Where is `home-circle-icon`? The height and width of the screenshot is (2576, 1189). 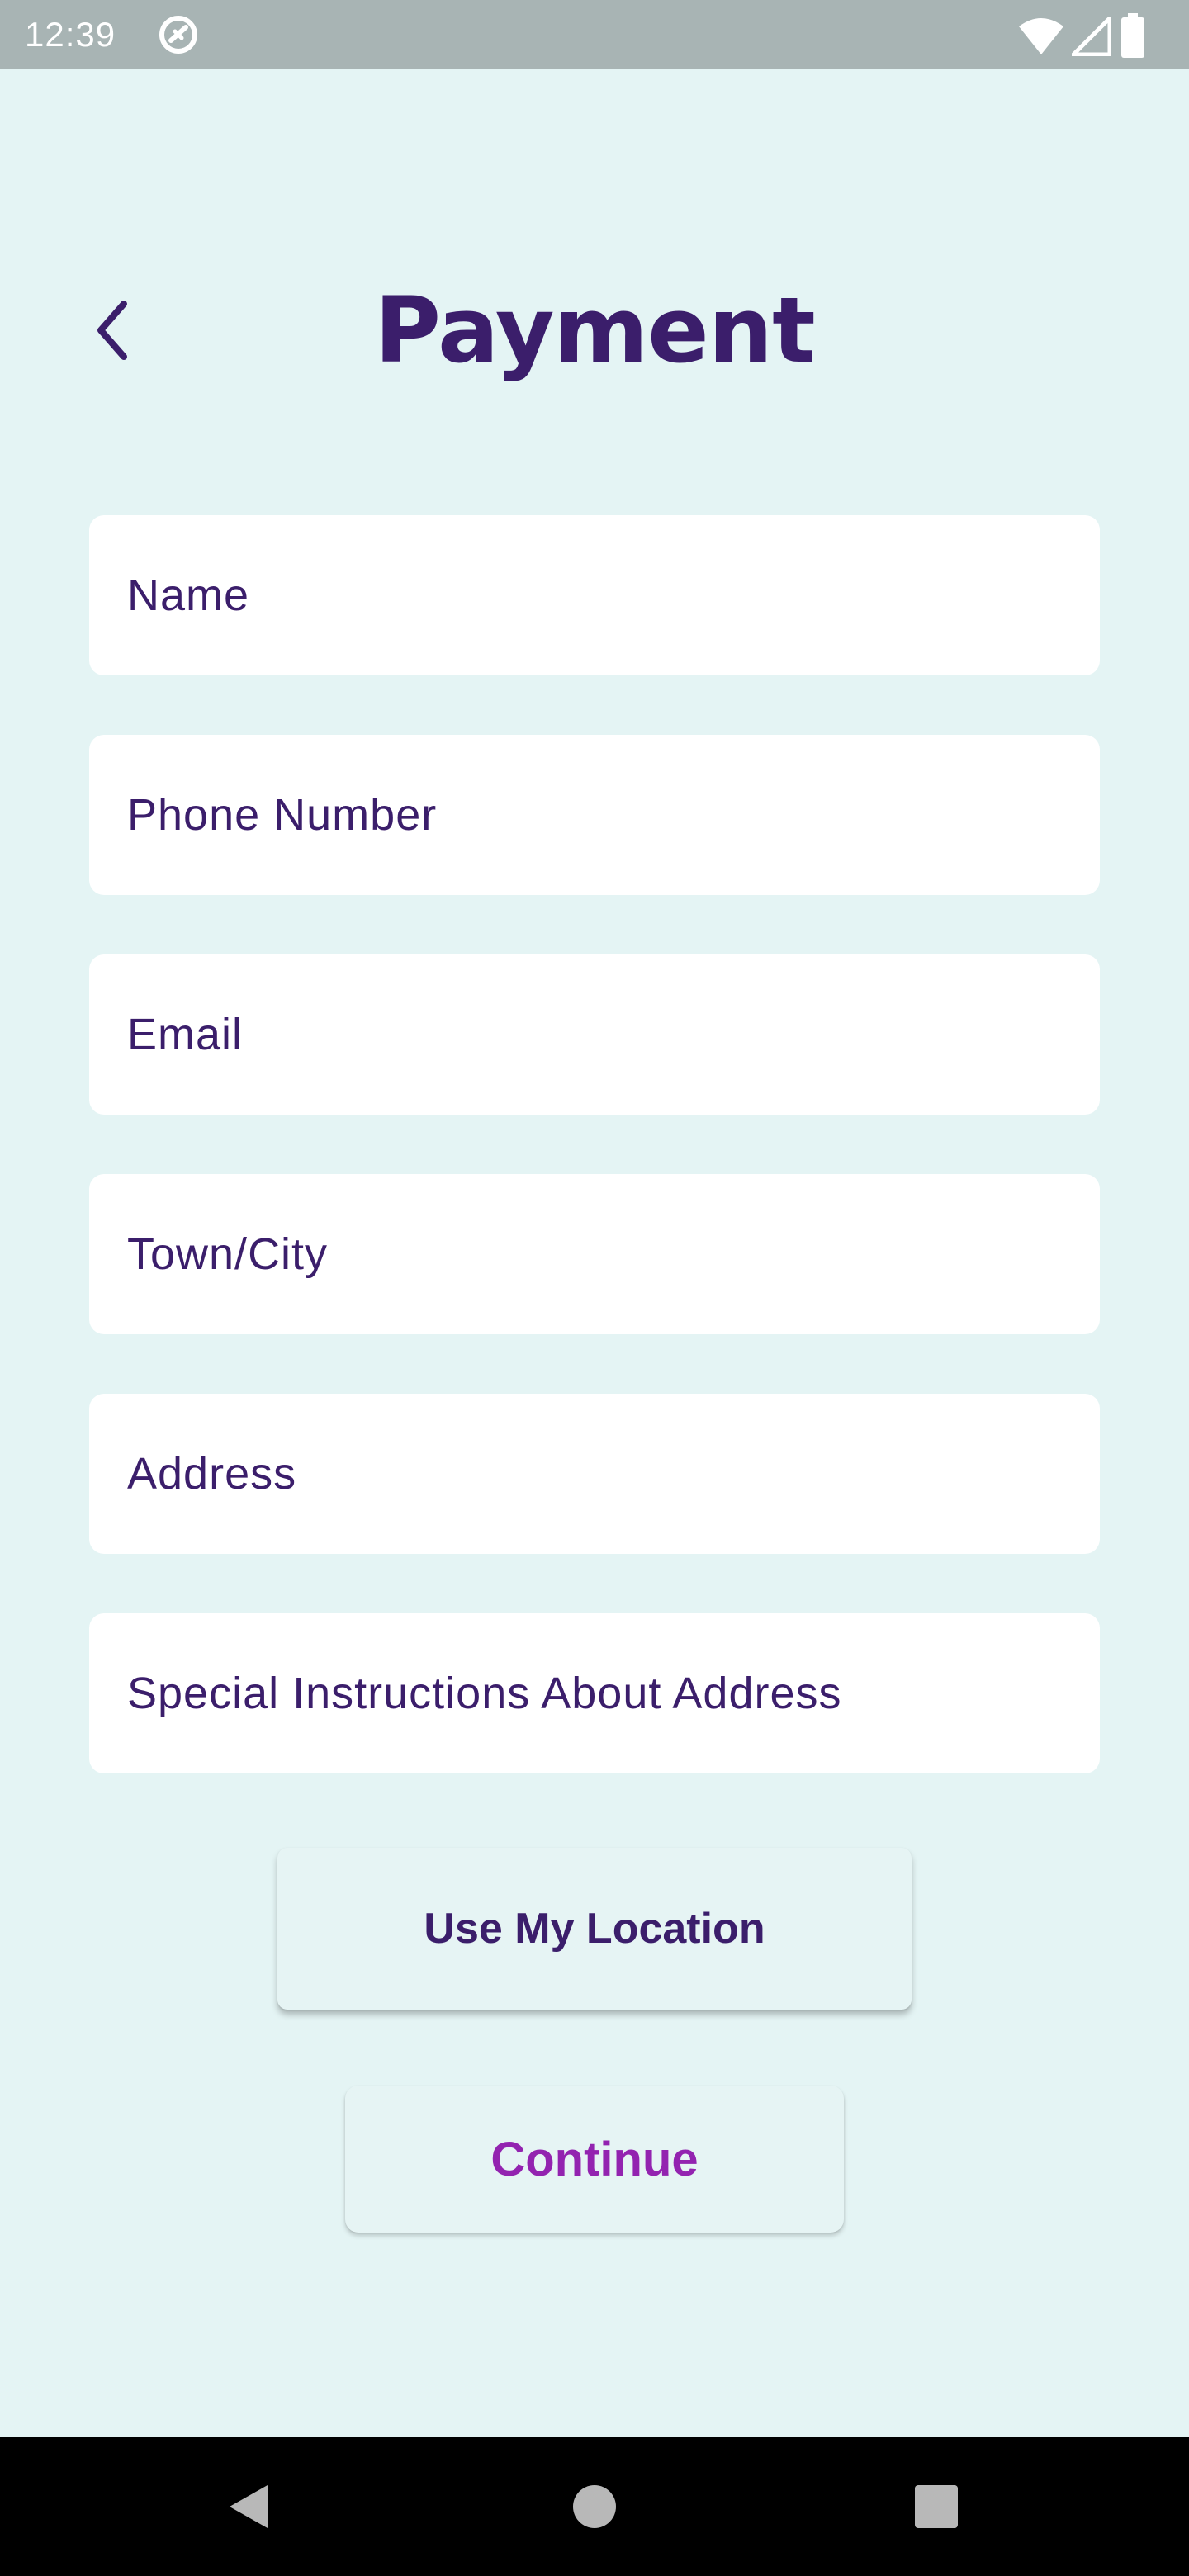 home-circle-icon is located at coordinates (594, 2506).